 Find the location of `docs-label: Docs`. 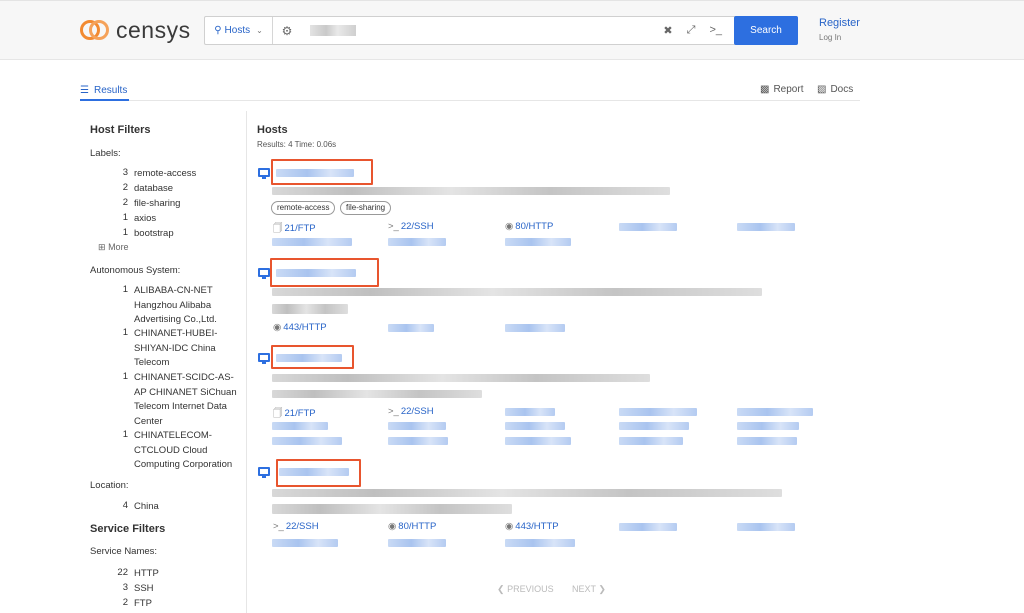

docs-label: Docs is located at coordinates (842, 89).